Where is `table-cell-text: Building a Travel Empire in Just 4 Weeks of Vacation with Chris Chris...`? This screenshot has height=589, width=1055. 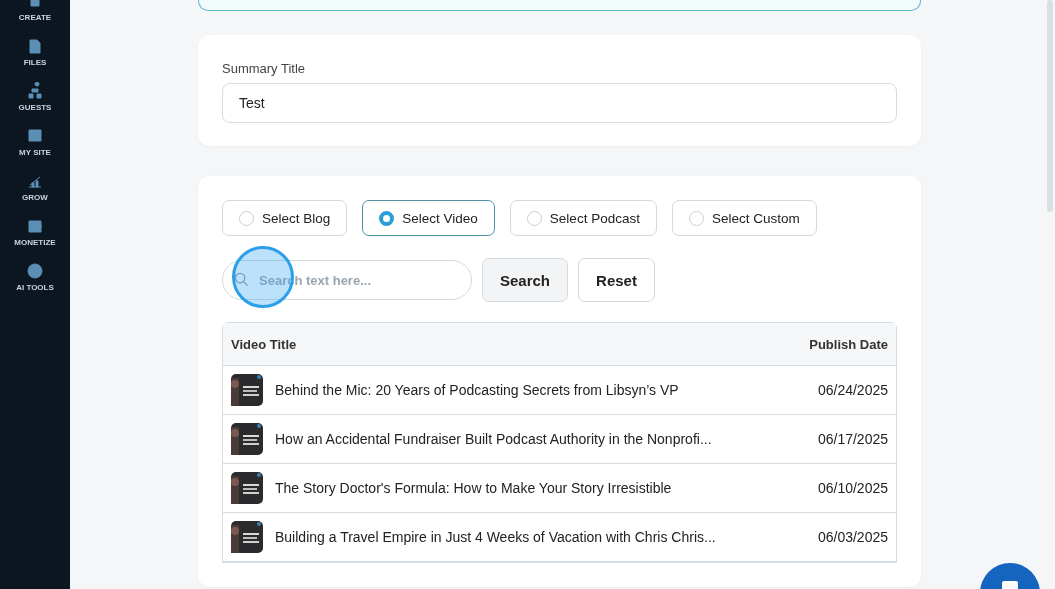 table-cell-text: Building a Travel Empire in Just 4 Weeks of Vacation with Chris Chris... is located at coordinates (496, 537).